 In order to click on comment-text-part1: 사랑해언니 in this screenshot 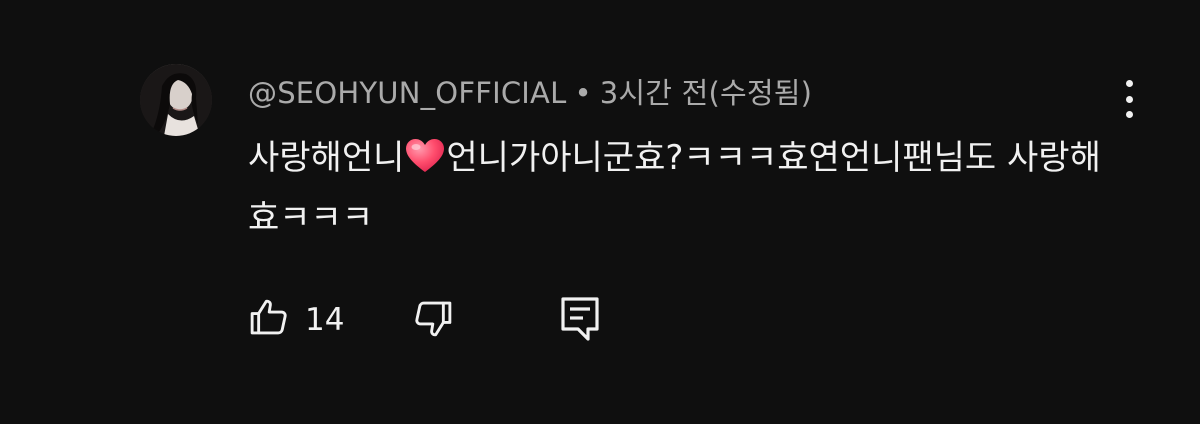, I will do `click(326, 158)`.